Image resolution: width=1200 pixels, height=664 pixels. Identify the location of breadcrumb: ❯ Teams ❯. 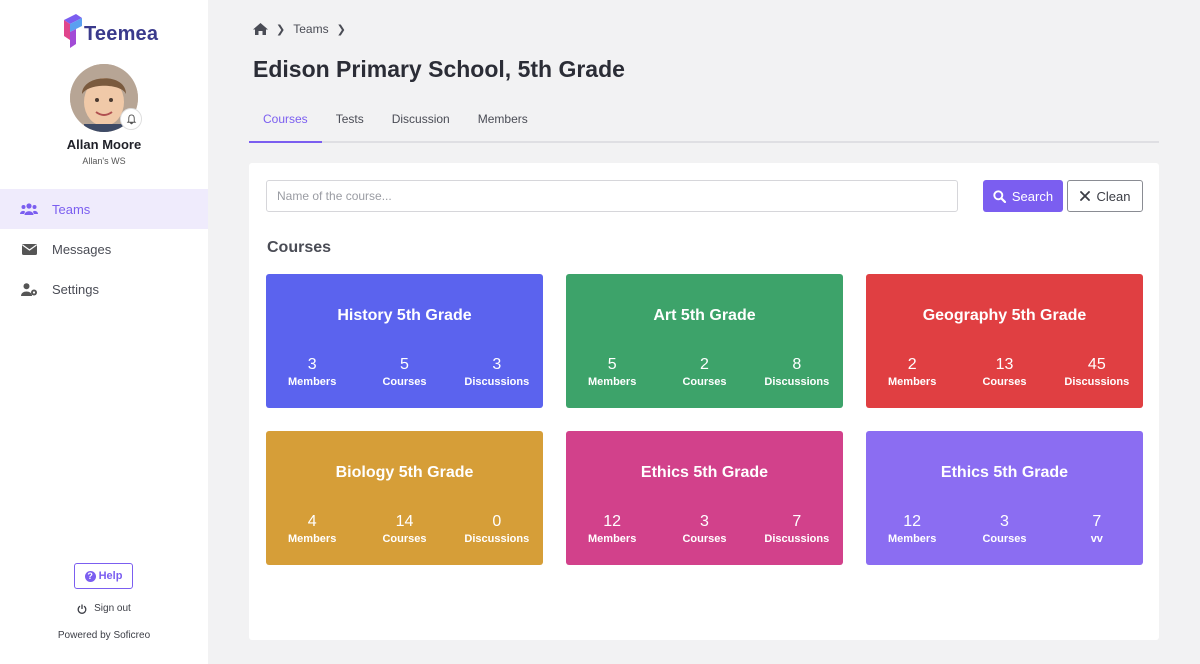
(303, 29).